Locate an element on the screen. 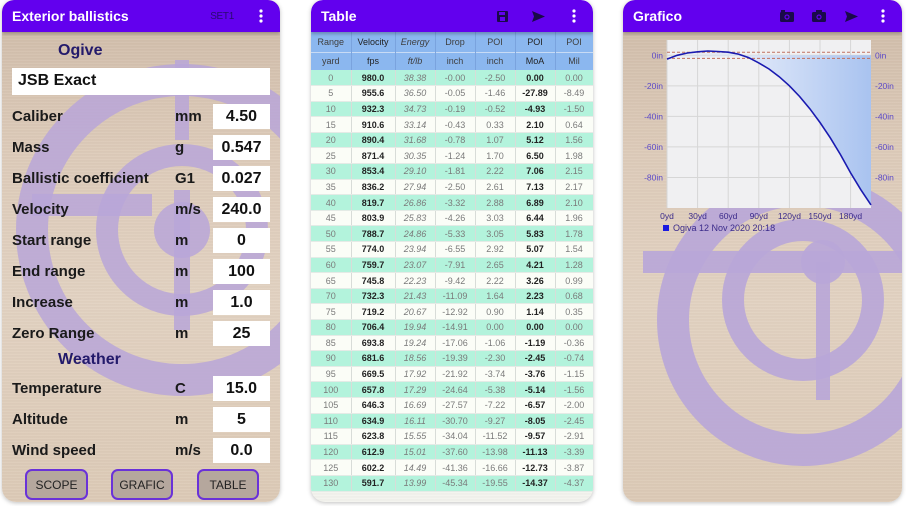 This screenshot has height=506, width=906. increase-input: 1.0 is located at coordinates (241, 302).